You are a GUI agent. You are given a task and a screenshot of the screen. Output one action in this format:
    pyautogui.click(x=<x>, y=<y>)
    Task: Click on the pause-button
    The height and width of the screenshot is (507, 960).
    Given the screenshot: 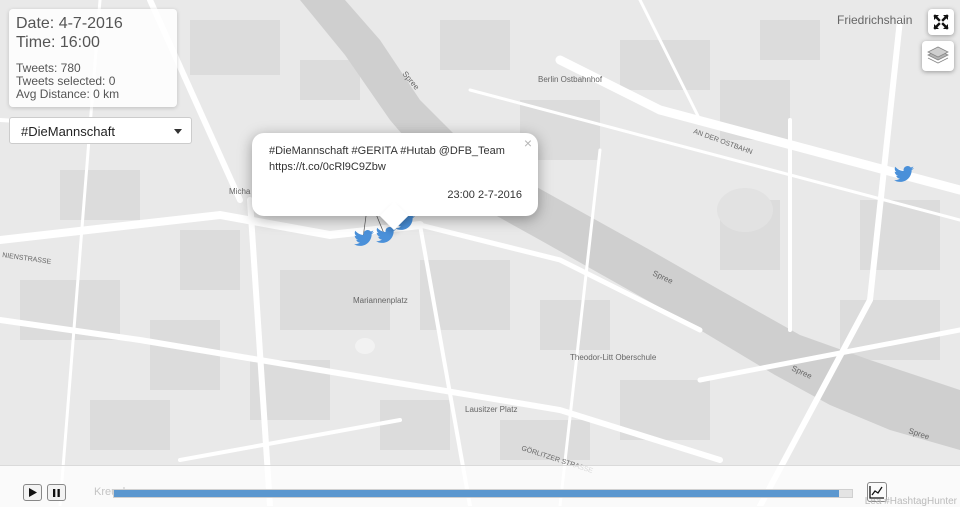 What is the action you would take?
    pyautogui.click(x=56, y=492)
    